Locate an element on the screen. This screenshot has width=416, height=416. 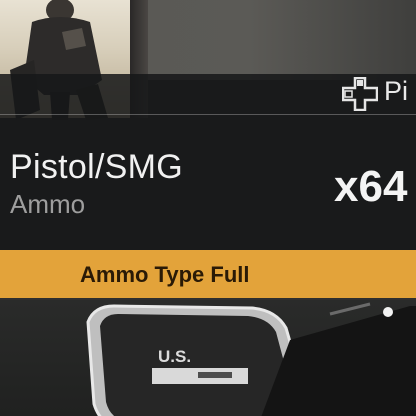
pickup-prompt-label: Pi is located at coordinates (396, 91).